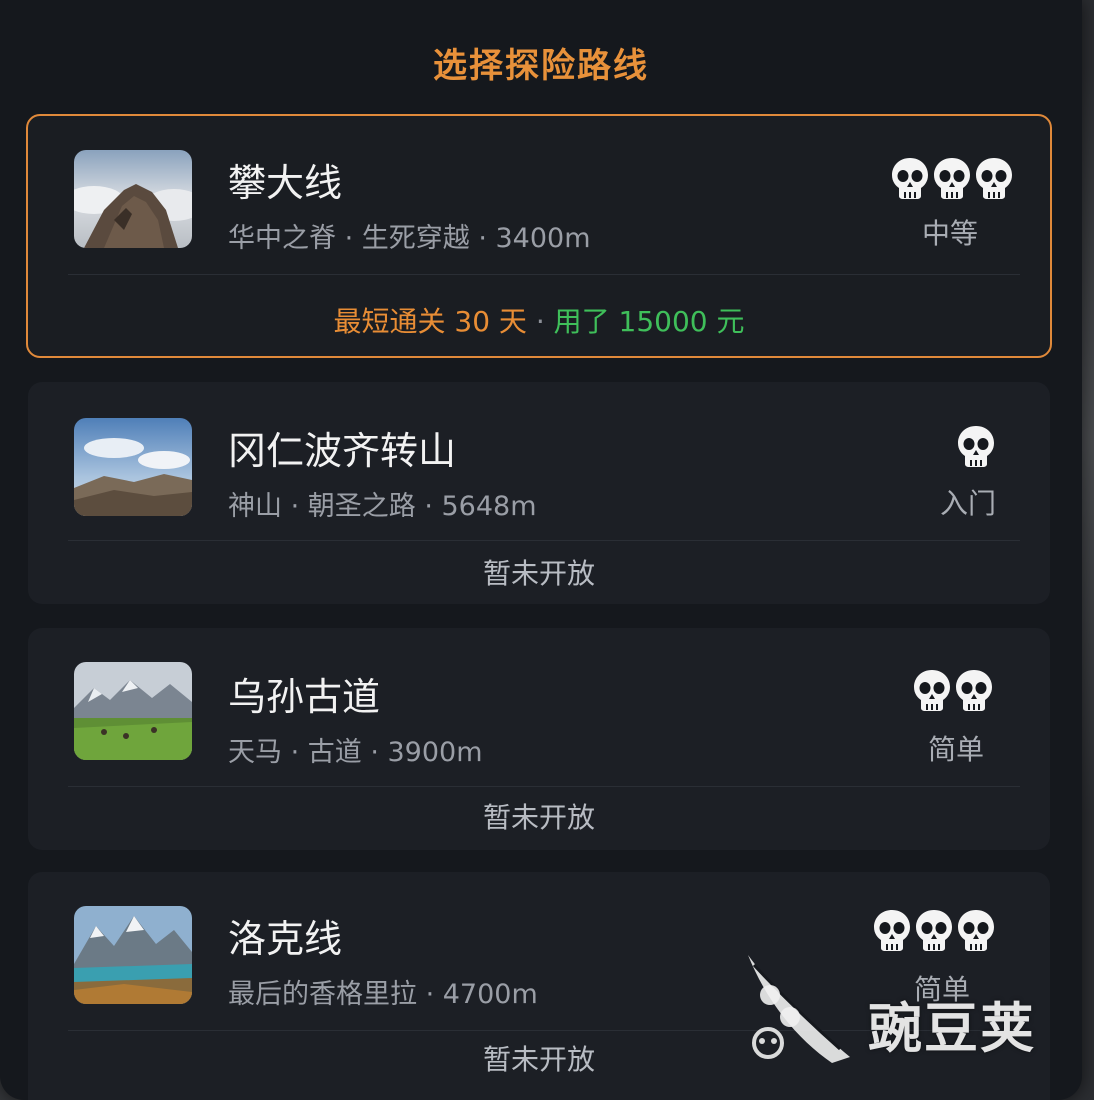 The width and height of the screenshot is (1094, 1100). What do you see at coordinates (950, 233) in the screenshot?
I see `difficulty-label: 中等` at bounding box center [950, 233].